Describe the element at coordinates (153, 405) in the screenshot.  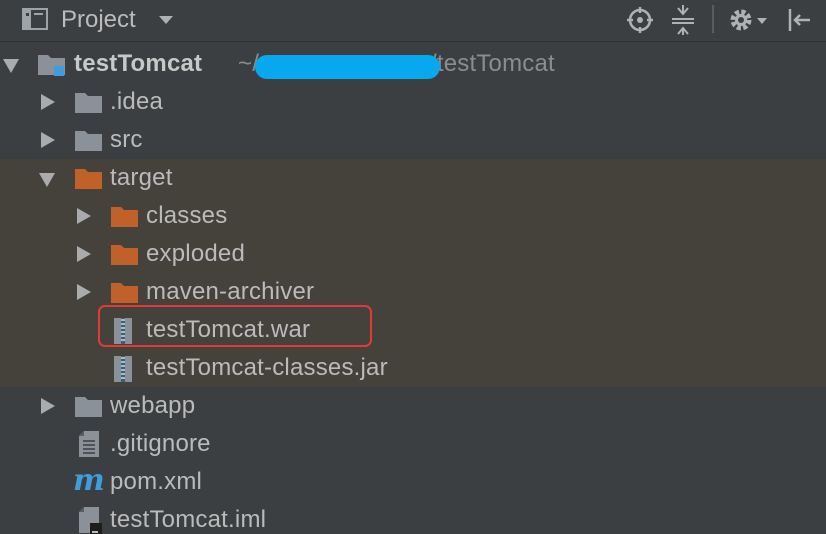
I see `folder-label: webapp` at that location.